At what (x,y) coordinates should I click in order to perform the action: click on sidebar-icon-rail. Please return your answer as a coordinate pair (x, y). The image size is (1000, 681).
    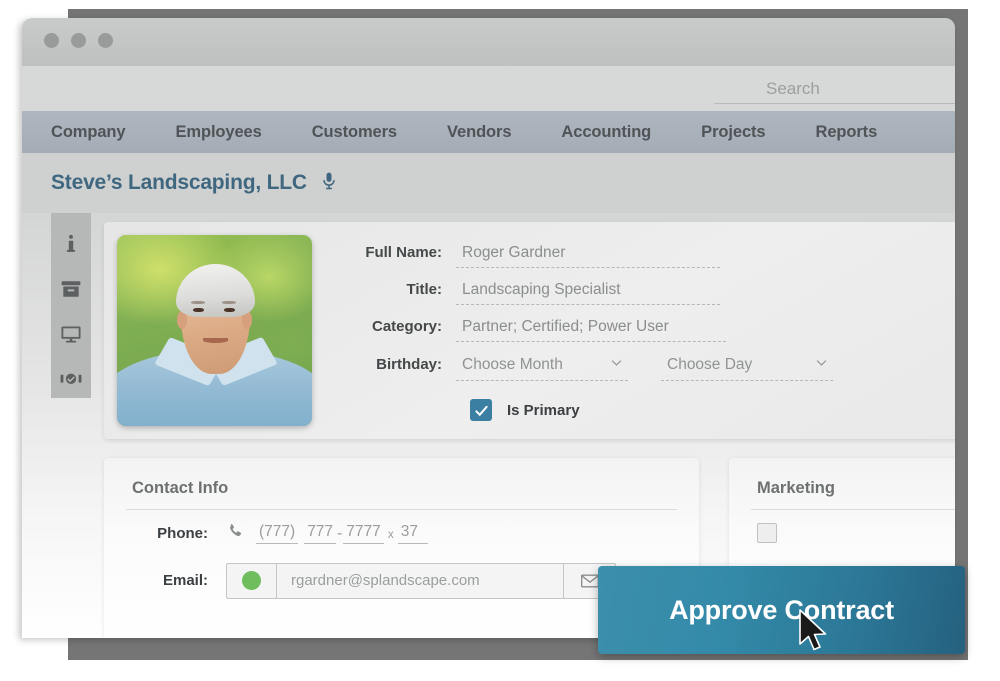
    Looking at the image, I should click on (71, 305).